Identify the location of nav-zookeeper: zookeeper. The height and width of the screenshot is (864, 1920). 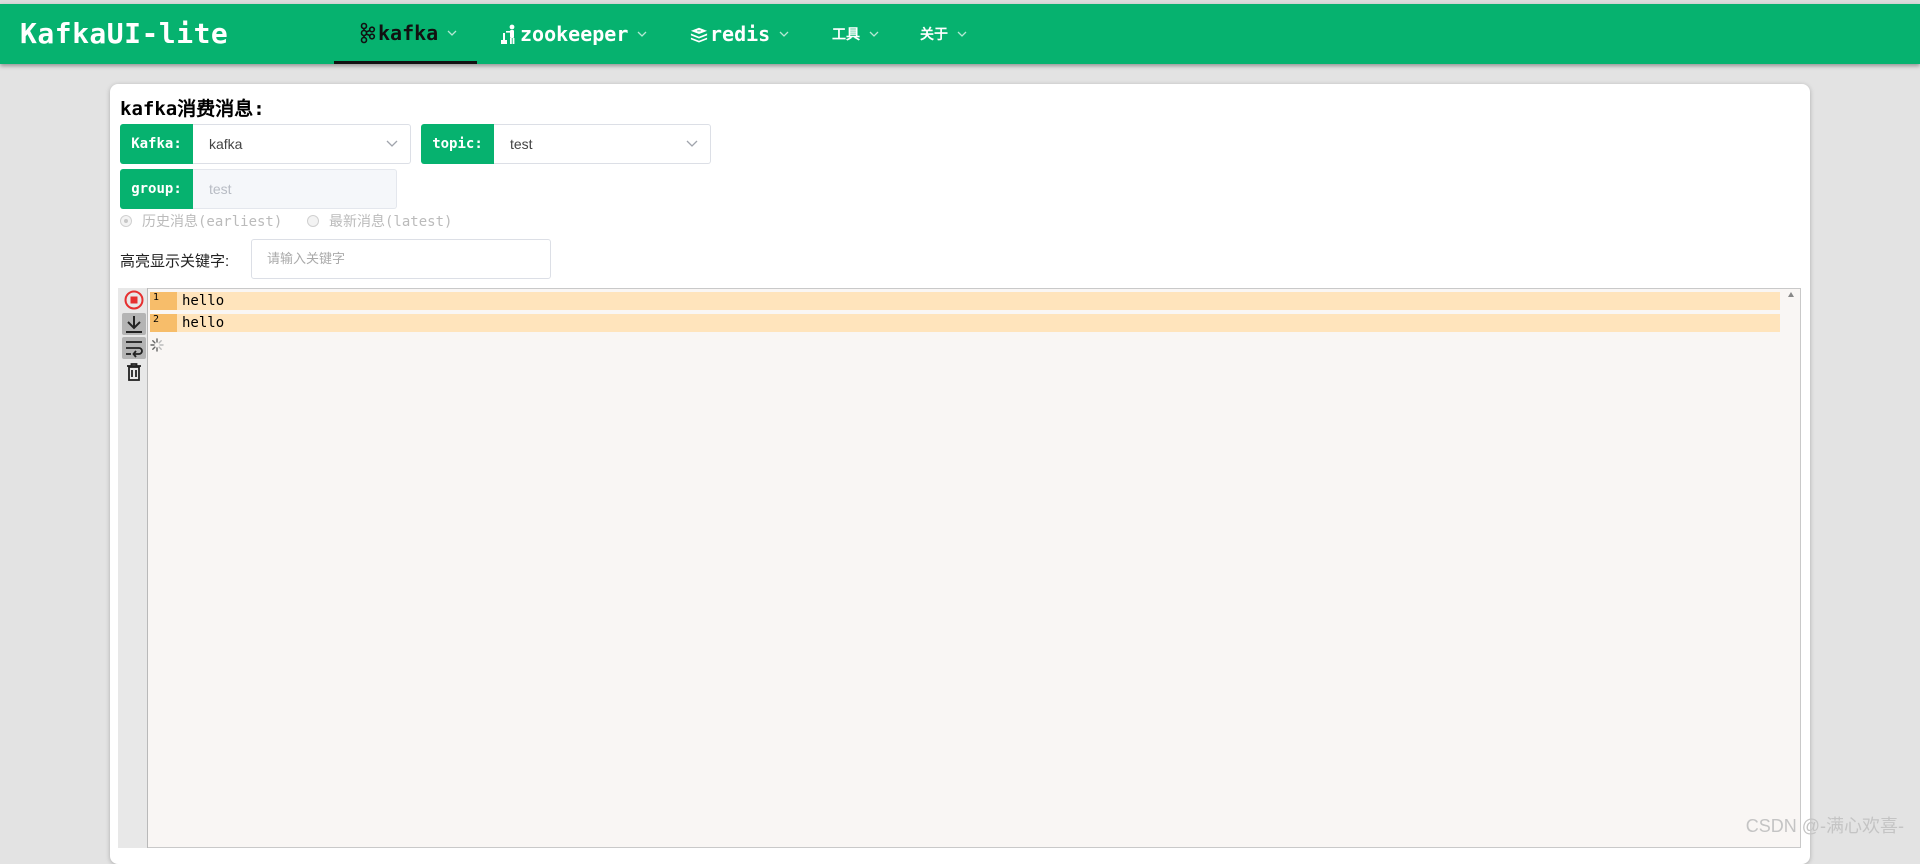
(575, 34).